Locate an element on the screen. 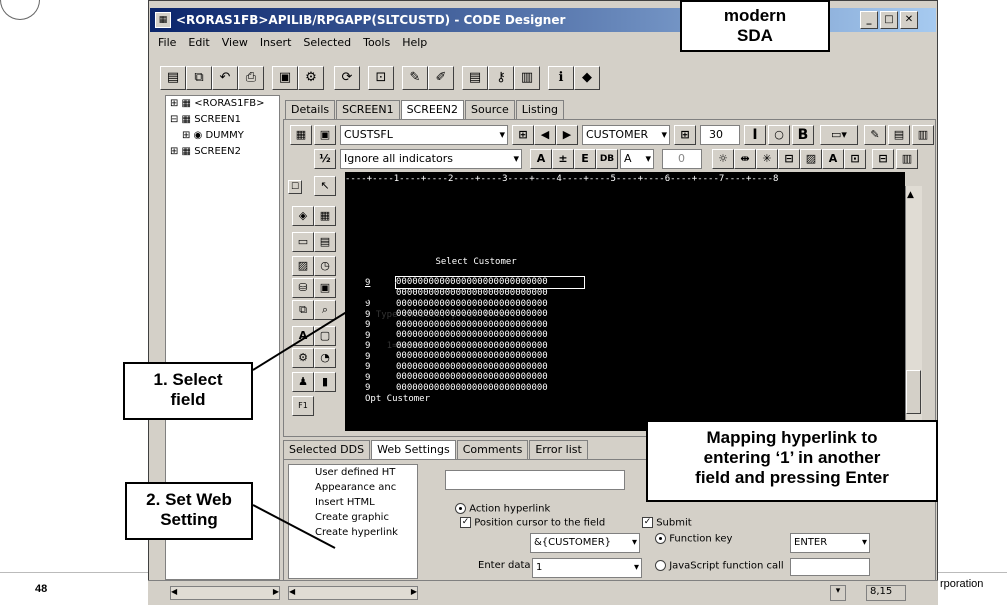 This screenshot has width=1007, height=605. callout-arrows is located at coordinates (324, 415).